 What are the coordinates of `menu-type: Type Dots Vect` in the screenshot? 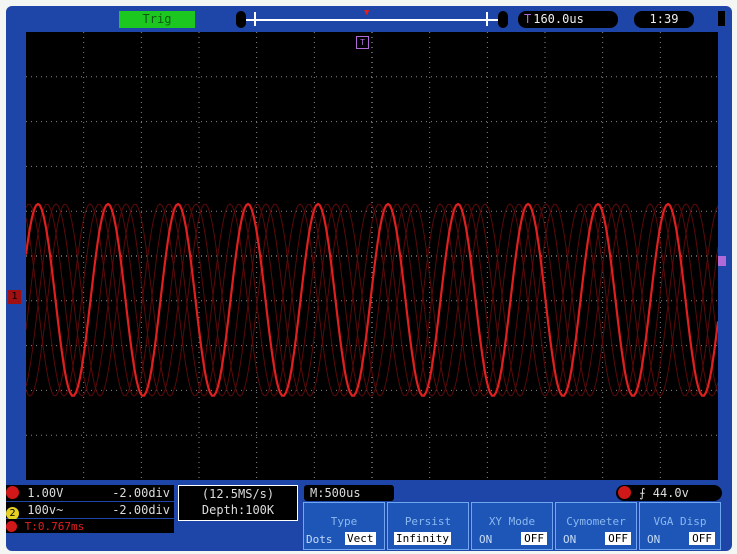 It's located at (344, 526).